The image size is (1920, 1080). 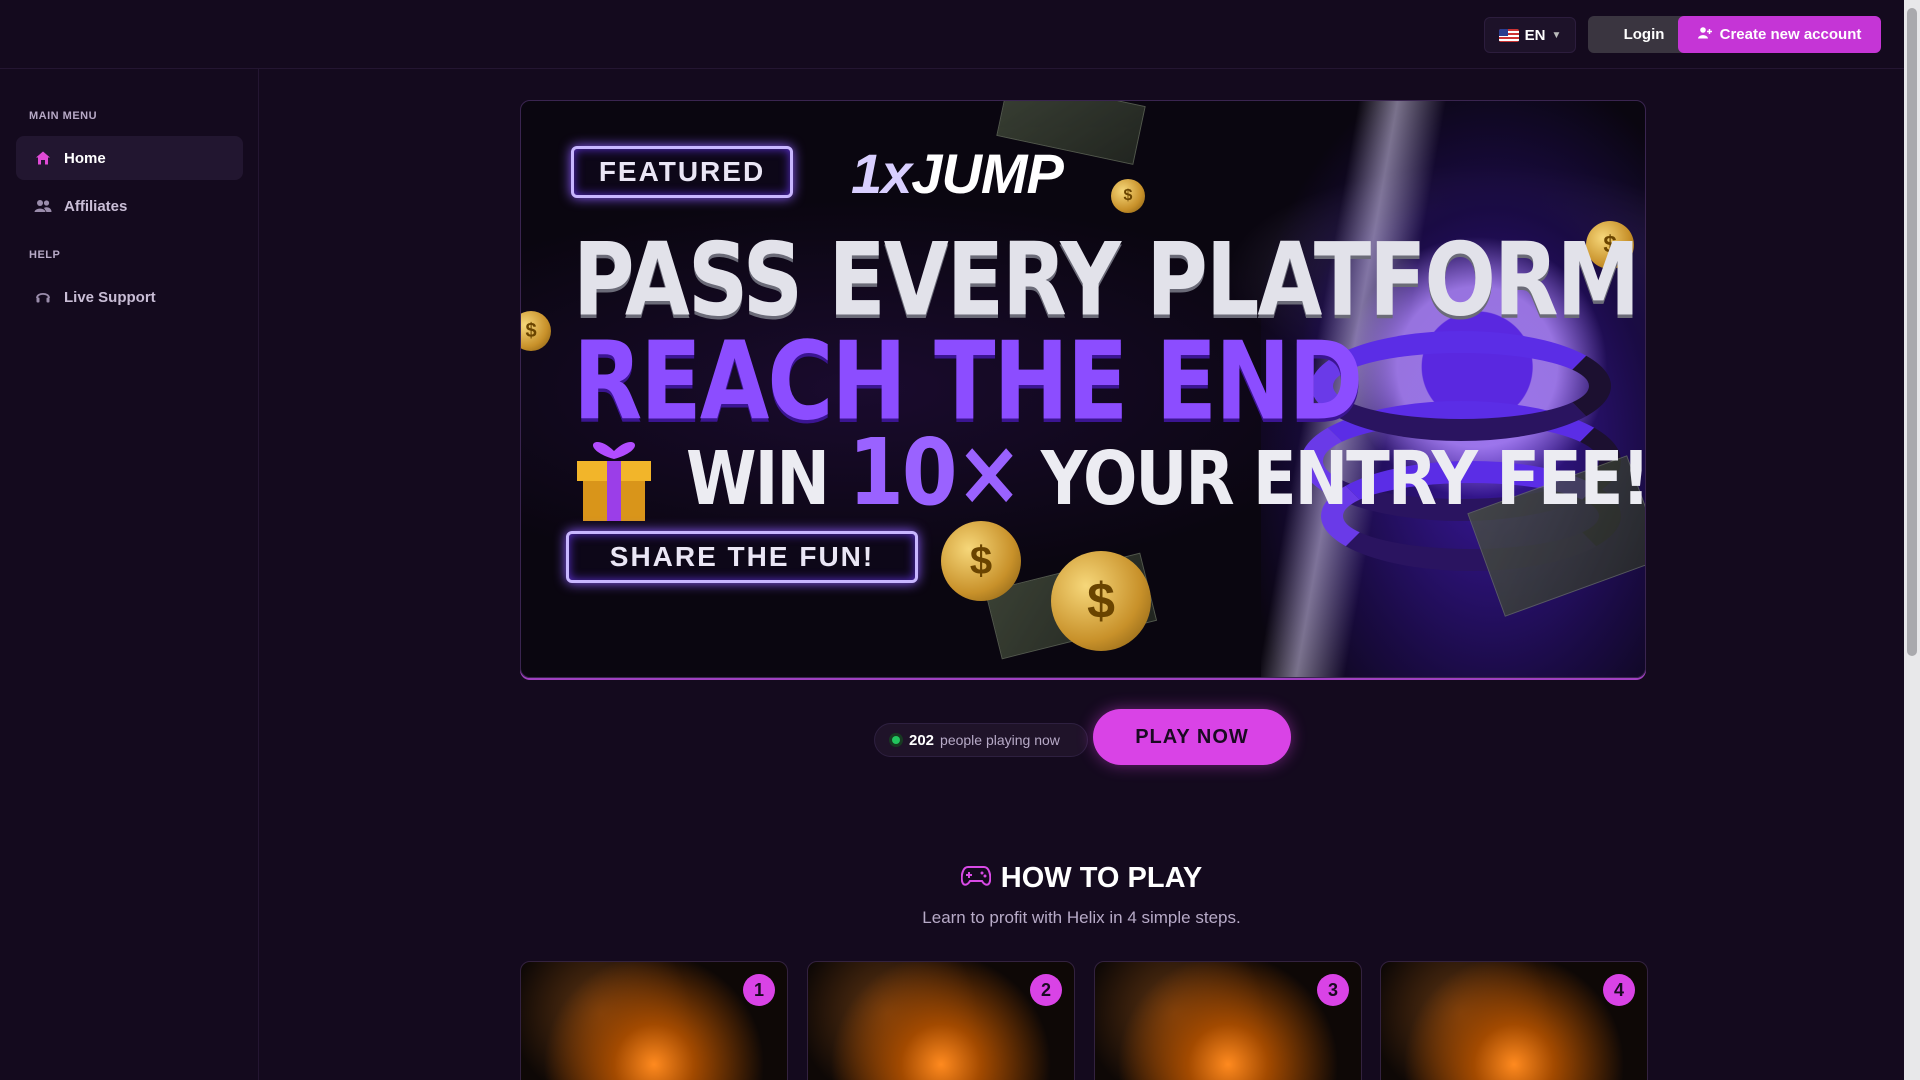 I want to click on step-number-badge: 4, so click(x=1619, y=990).